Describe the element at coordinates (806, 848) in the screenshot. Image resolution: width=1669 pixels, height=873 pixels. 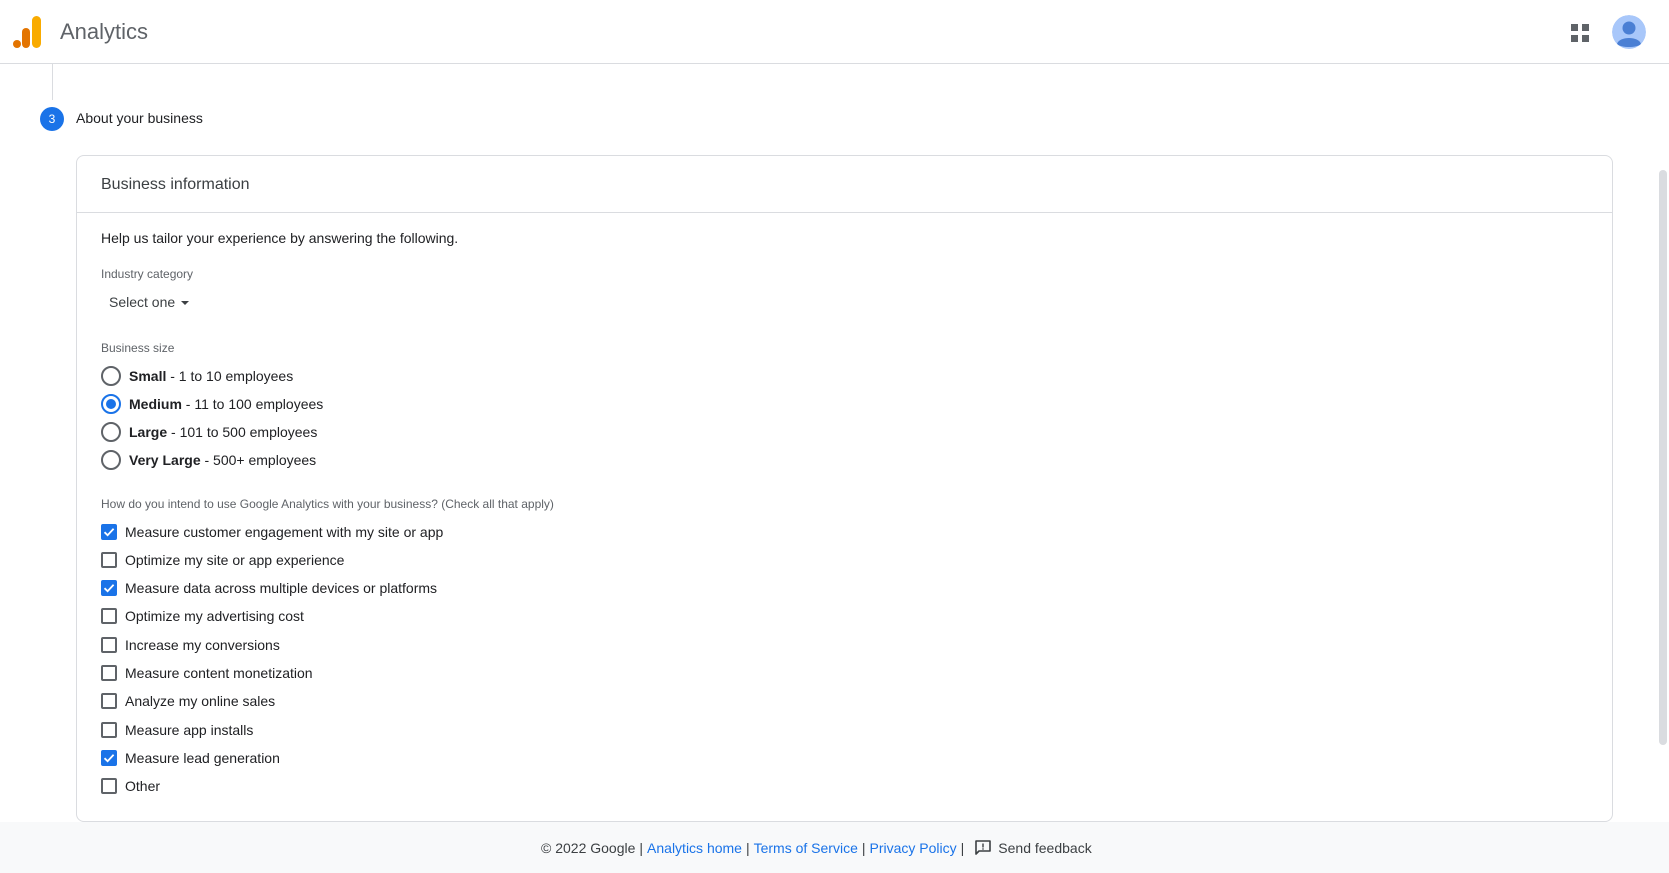
I see `terms-of-service-link: Terms of Service` at that location.